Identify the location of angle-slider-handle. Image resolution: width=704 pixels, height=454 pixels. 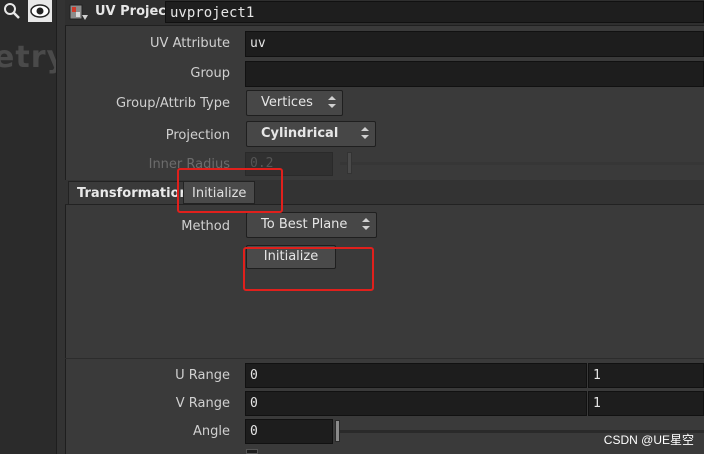
(337, 431).